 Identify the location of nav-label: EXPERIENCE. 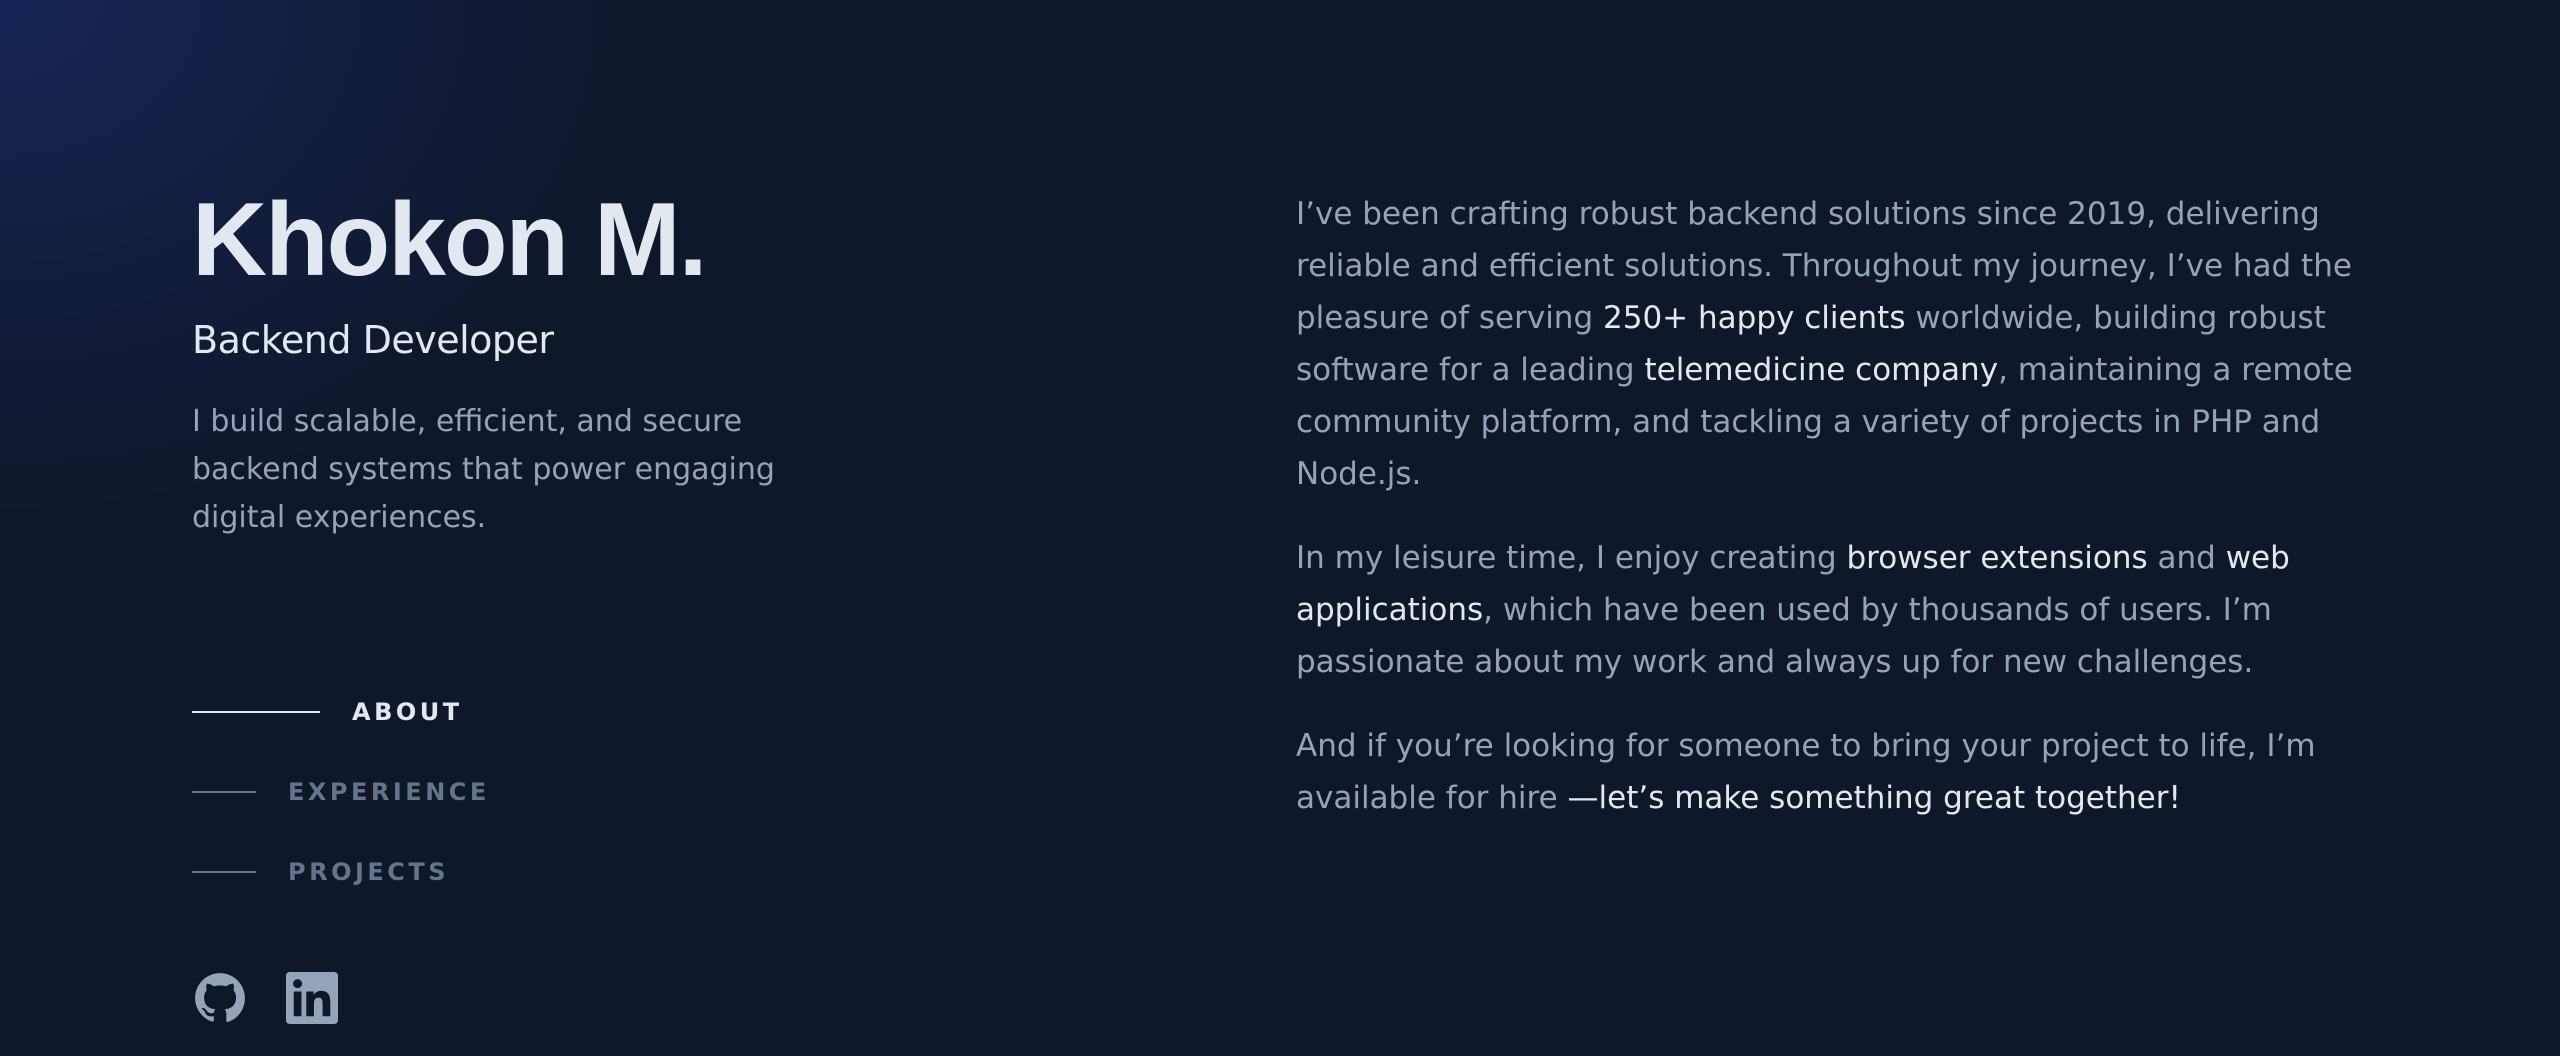
(389, 792).